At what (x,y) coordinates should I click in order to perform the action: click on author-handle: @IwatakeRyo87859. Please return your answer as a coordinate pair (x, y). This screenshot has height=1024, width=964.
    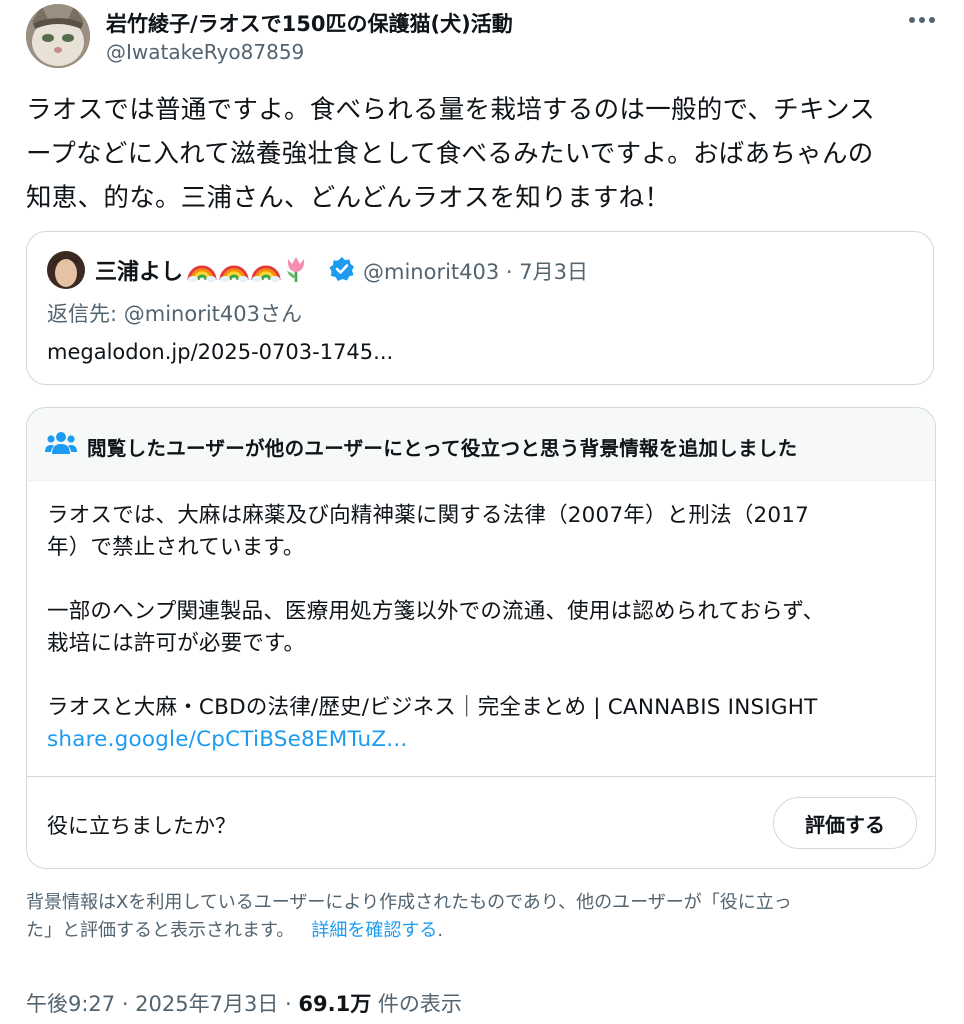
    Looking at the image, I should click on (205, 52).